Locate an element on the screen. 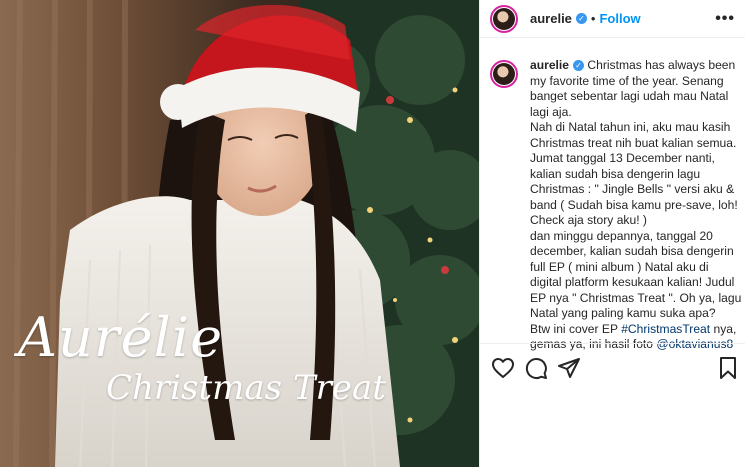  caption-line: digital platform kesukaan kalian! Judul is located at coordinates (632, 282).